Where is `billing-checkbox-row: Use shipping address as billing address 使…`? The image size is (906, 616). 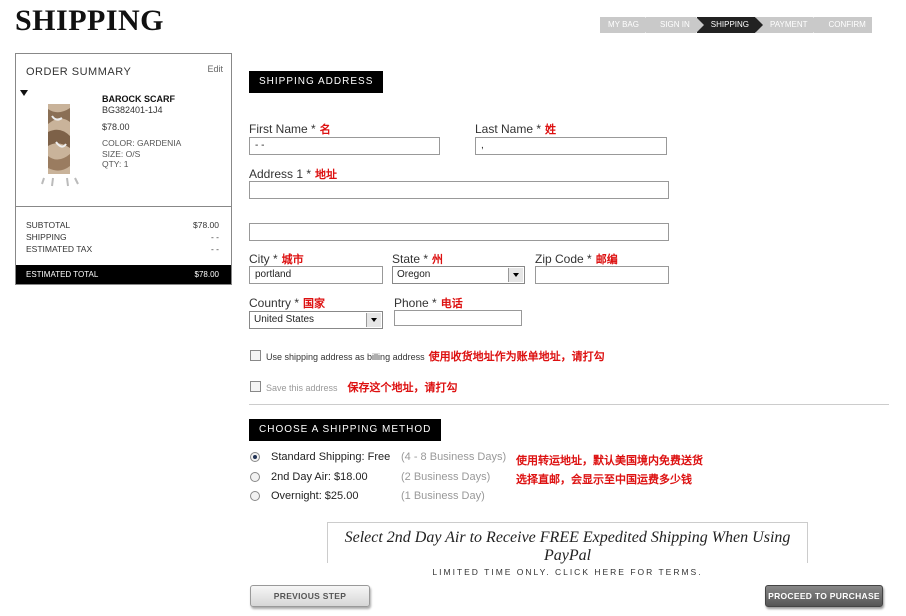 billing-checkbox-row: Use shipping address as billing address 使… is located at coordinates (435, 356).